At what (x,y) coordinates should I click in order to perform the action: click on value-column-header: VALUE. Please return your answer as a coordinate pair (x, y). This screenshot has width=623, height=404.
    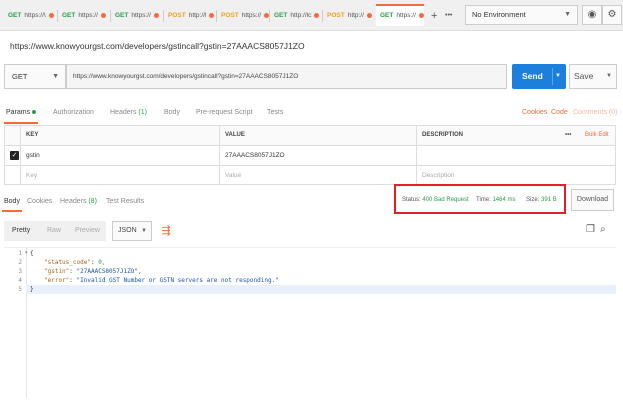
    Looking at the image, I should click on (318, 135).